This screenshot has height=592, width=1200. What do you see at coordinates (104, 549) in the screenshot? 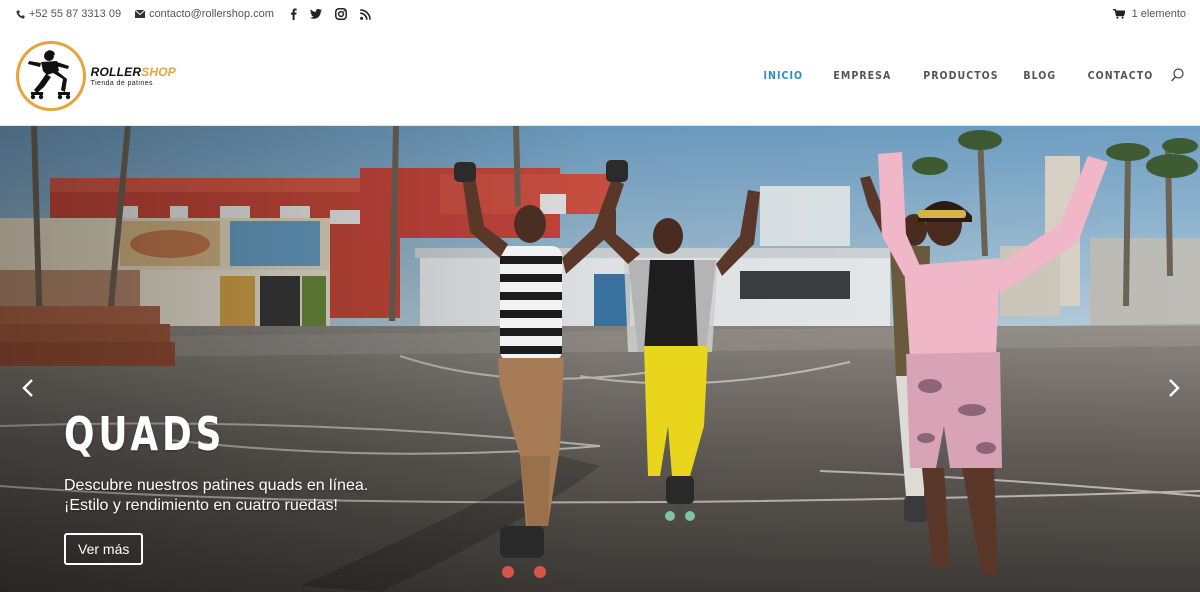
I see `ver-mas-button: Ver más` at bounding box center [104, 549].